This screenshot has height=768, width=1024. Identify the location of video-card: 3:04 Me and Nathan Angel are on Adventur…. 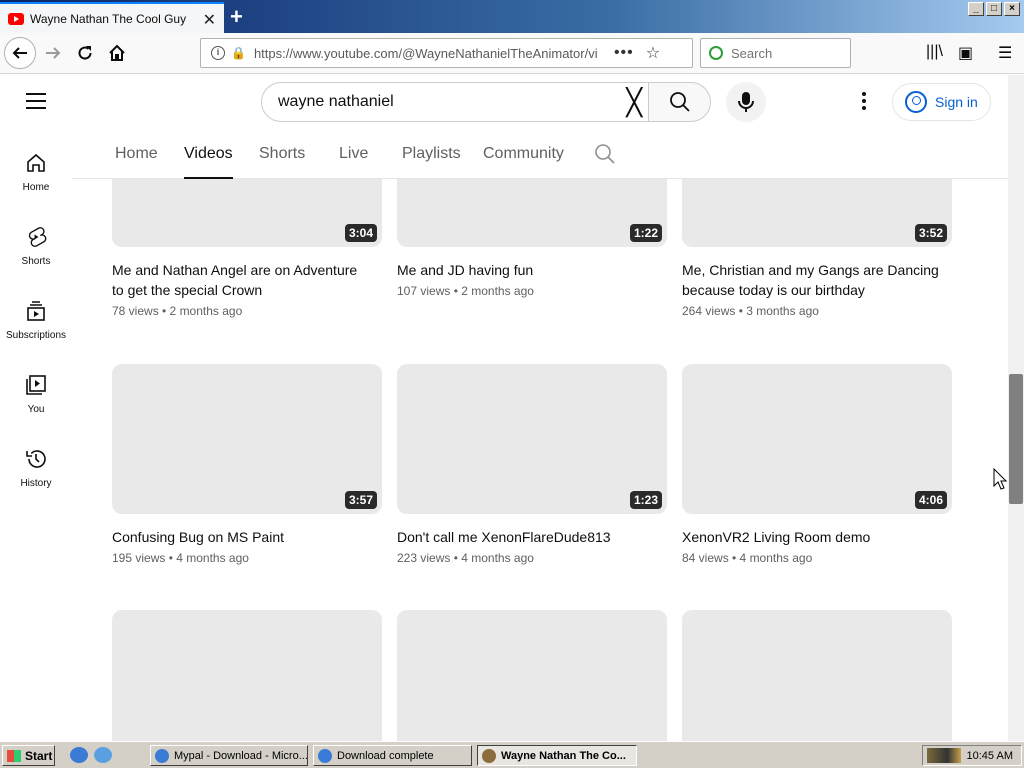
(247, 248).